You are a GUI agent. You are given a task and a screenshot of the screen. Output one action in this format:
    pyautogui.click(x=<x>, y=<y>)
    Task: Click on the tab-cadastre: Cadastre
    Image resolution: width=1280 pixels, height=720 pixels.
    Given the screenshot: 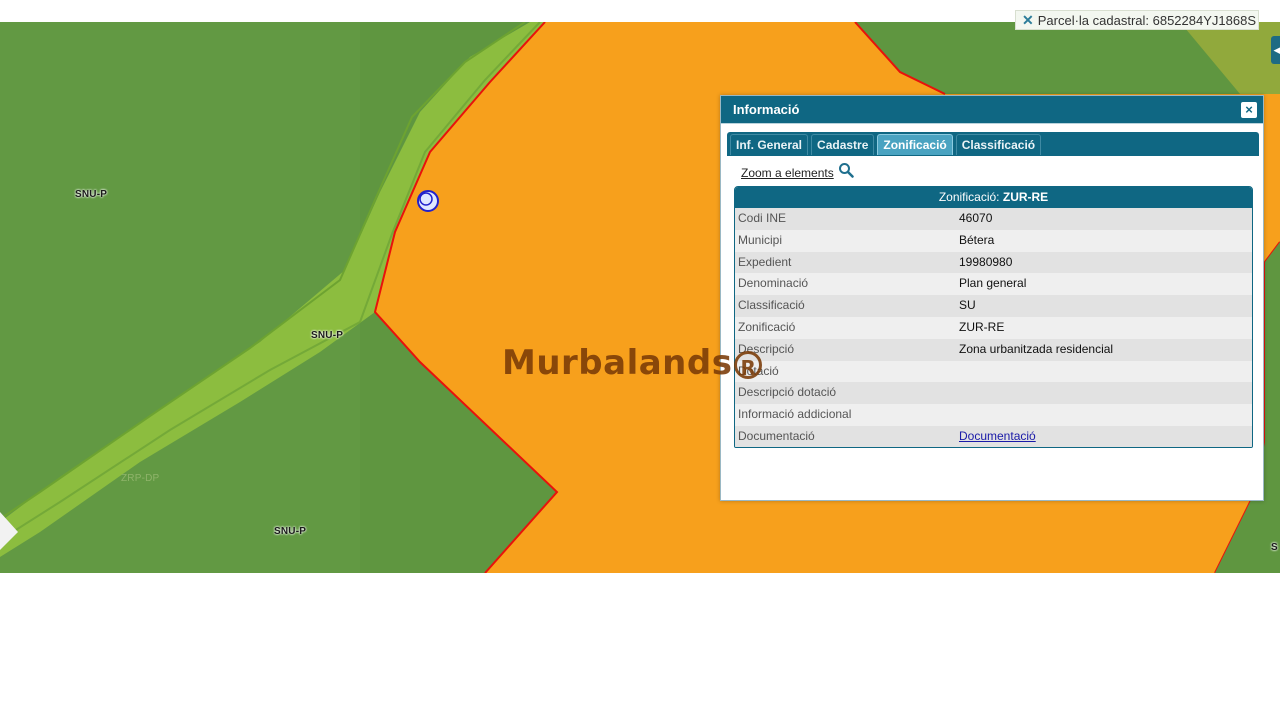 What is the action you would take?
    pyautogui.click(x=843, y=144)
    